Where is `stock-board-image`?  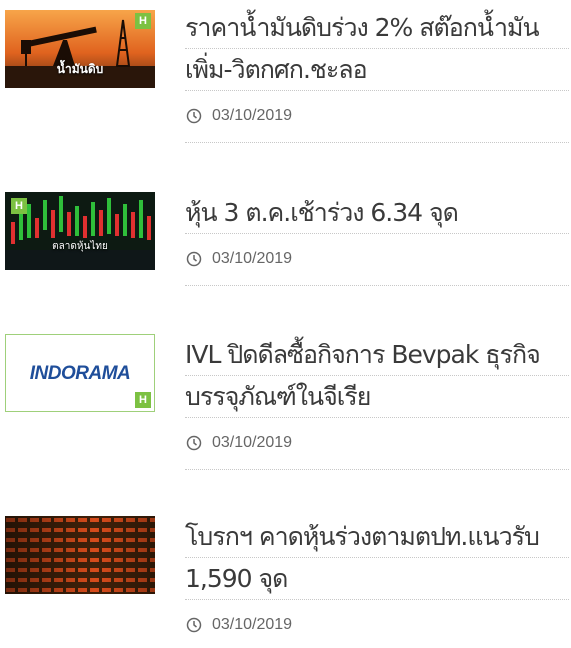
stock-board-image is located at coordinates (80, 555).